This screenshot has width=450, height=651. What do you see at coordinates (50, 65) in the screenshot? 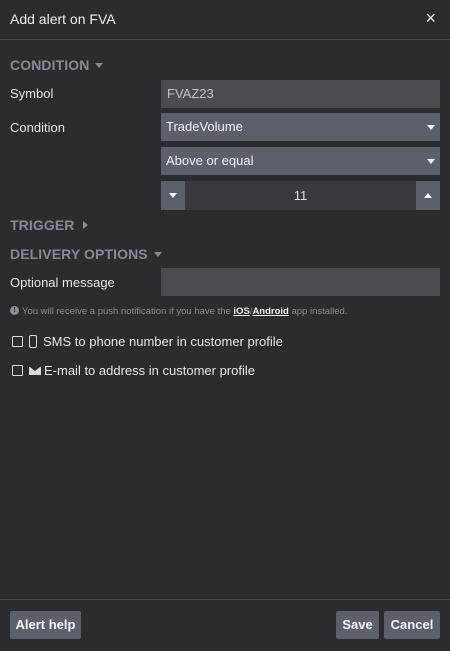
I see `condition-heading: CONDITION` at bounding box center [50, 65].